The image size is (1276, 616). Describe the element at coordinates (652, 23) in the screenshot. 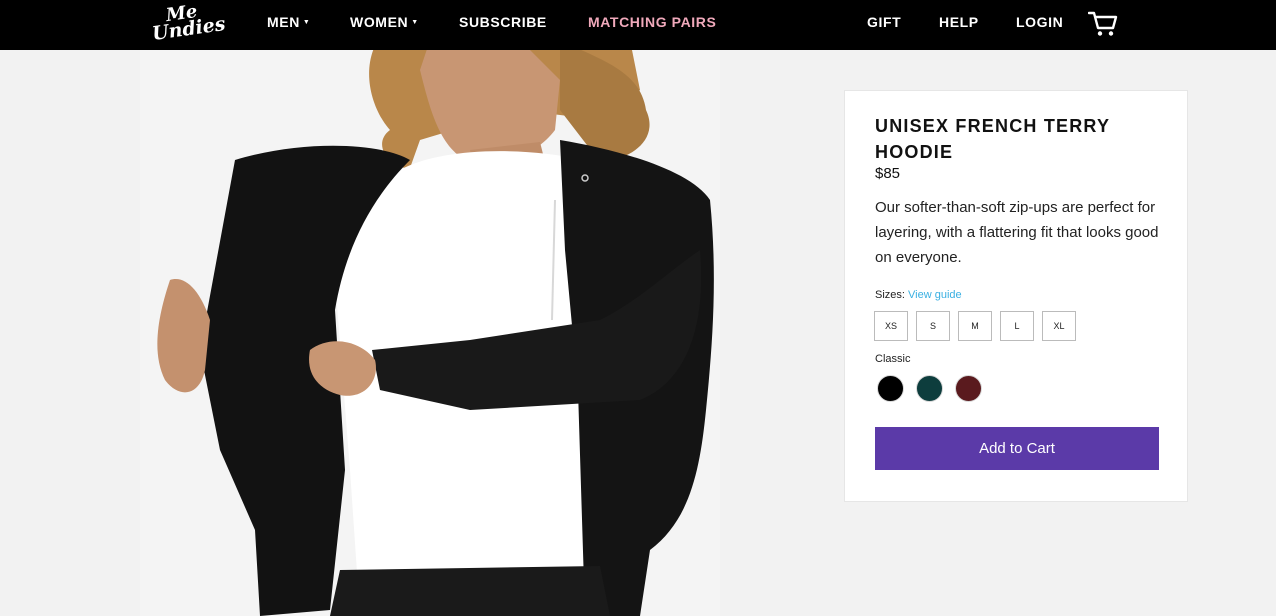

I see `nav-matching-pairs: MATCHING PAIRS` at that location.